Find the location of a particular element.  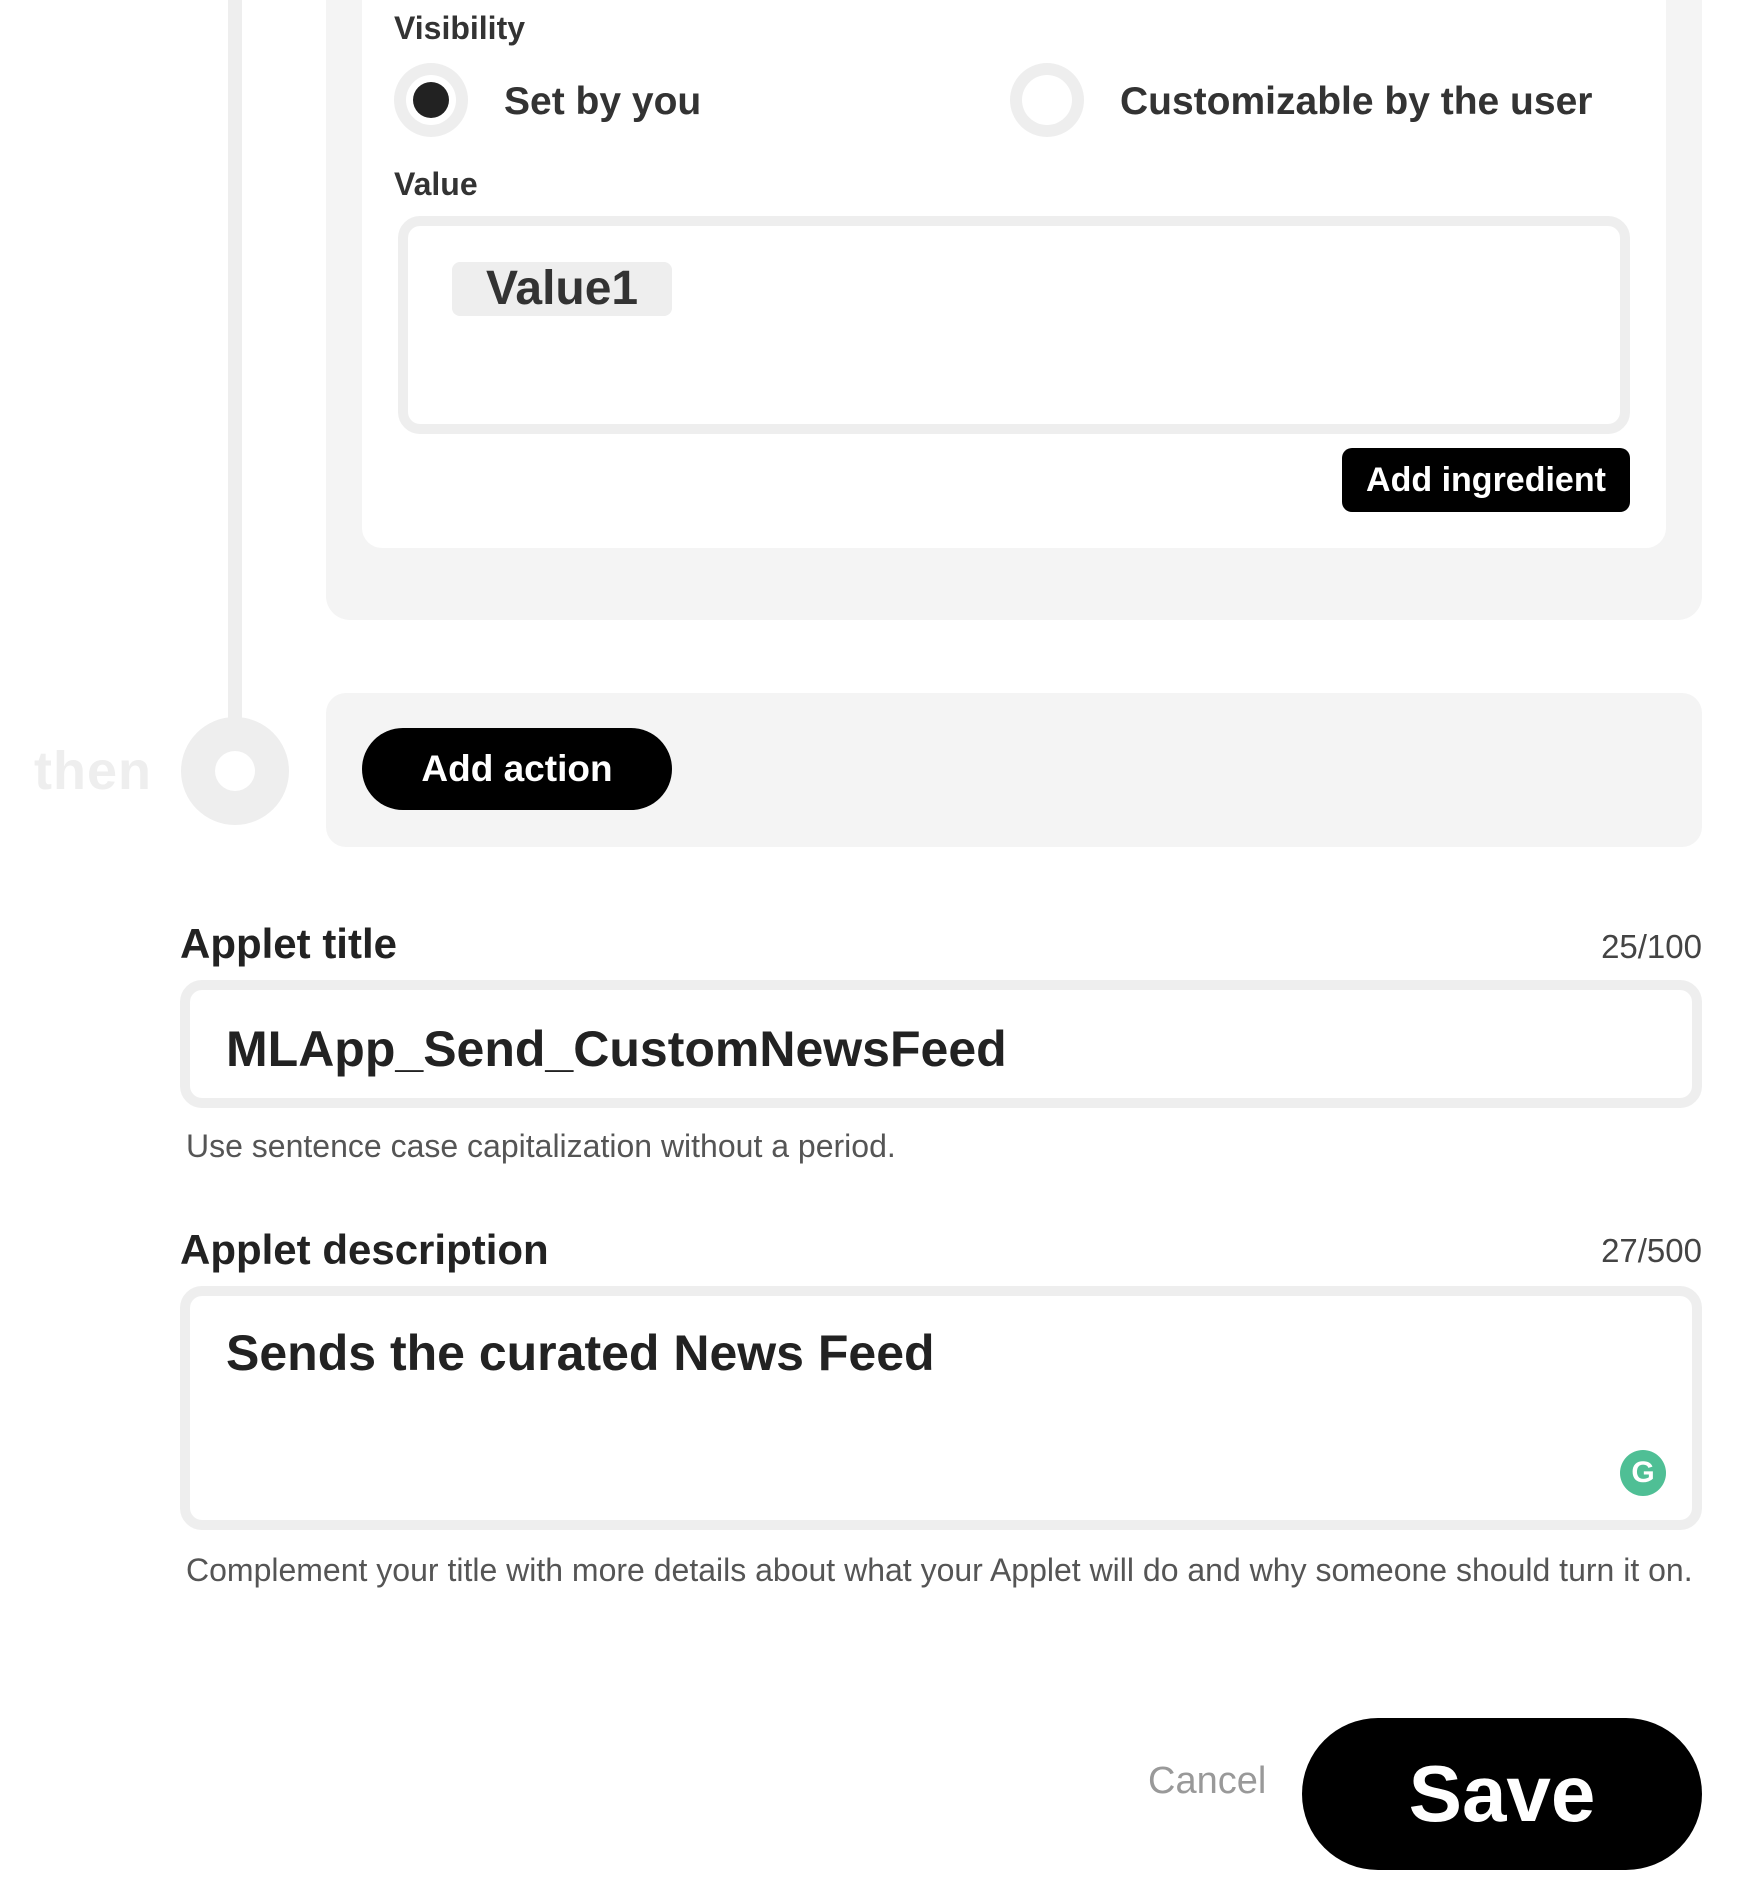

add-ingredient-button: Add ingredient is located at coordinates (1486, 480).